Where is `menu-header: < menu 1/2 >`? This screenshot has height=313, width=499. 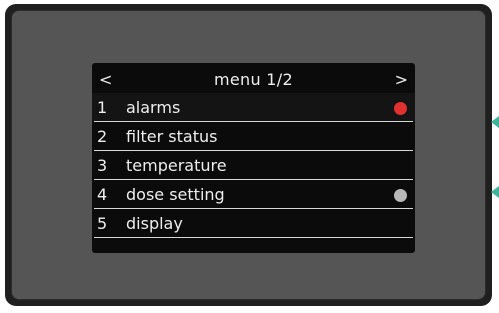
menu-header: < menu 1/2 > is located at coordinates (253, 80).